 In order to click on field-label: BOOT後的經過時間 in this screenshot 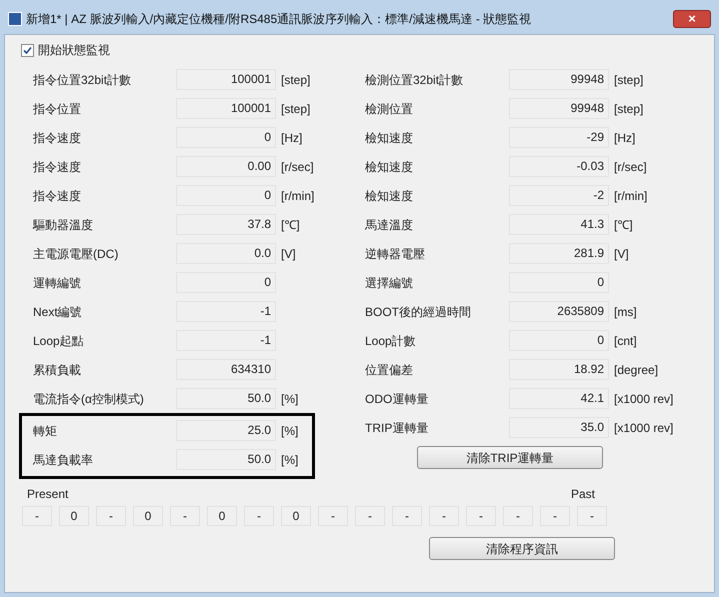, I will do `click(418, 312)`.